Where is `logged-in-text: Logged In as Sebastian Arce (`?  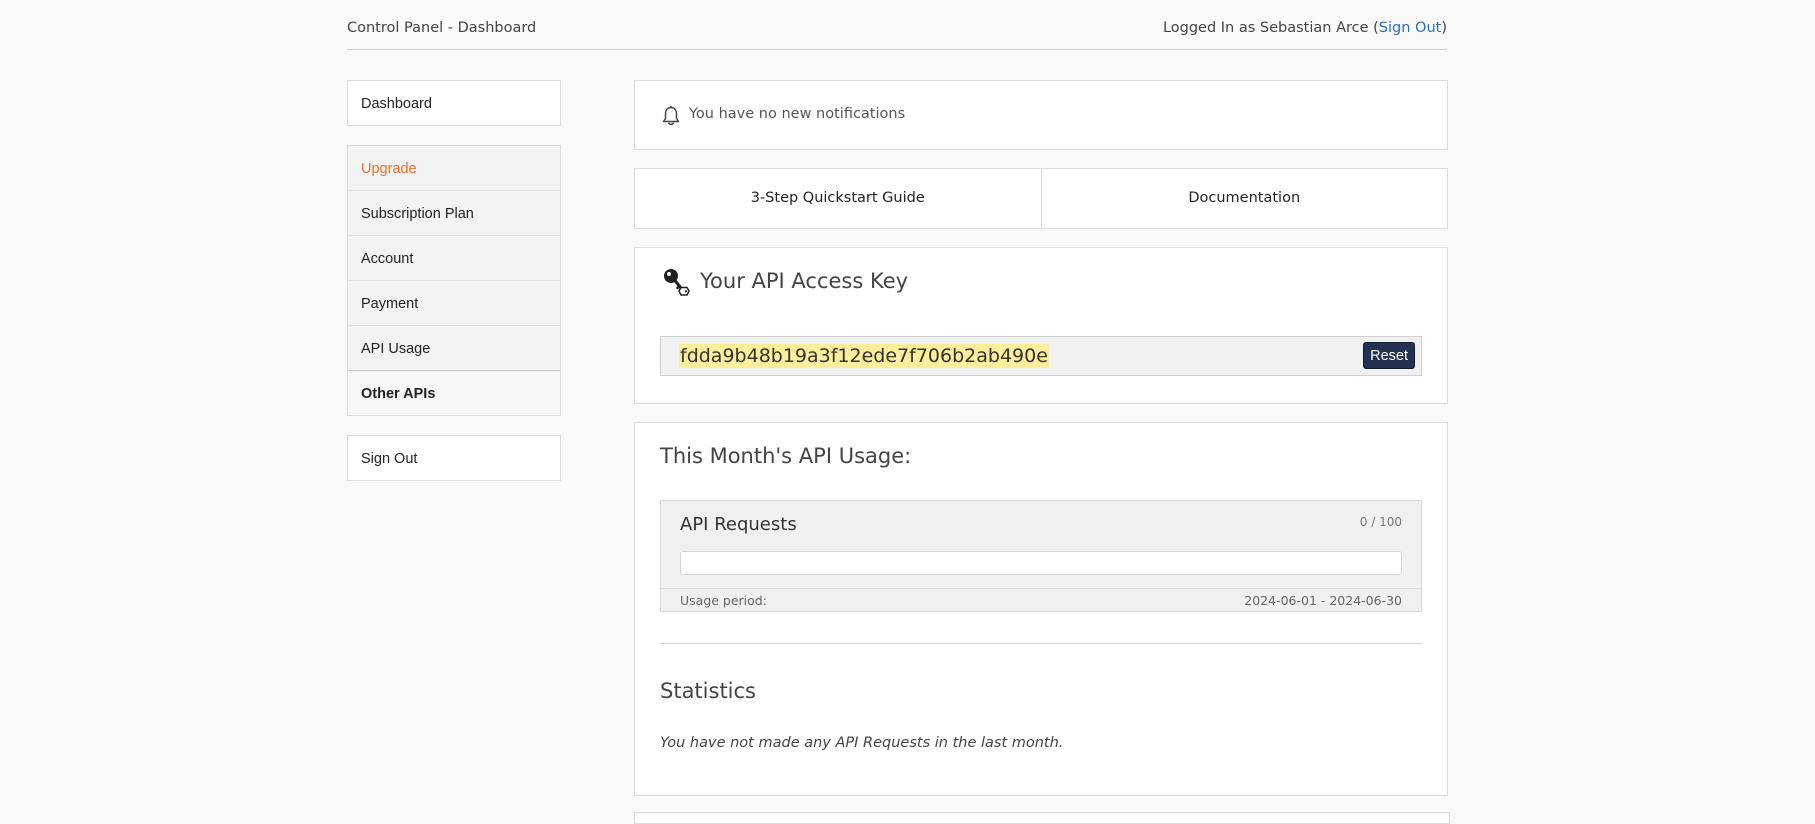
logged-in-text: Logged In as Sebastian Arce ( is located at coordinates (1270, 28).